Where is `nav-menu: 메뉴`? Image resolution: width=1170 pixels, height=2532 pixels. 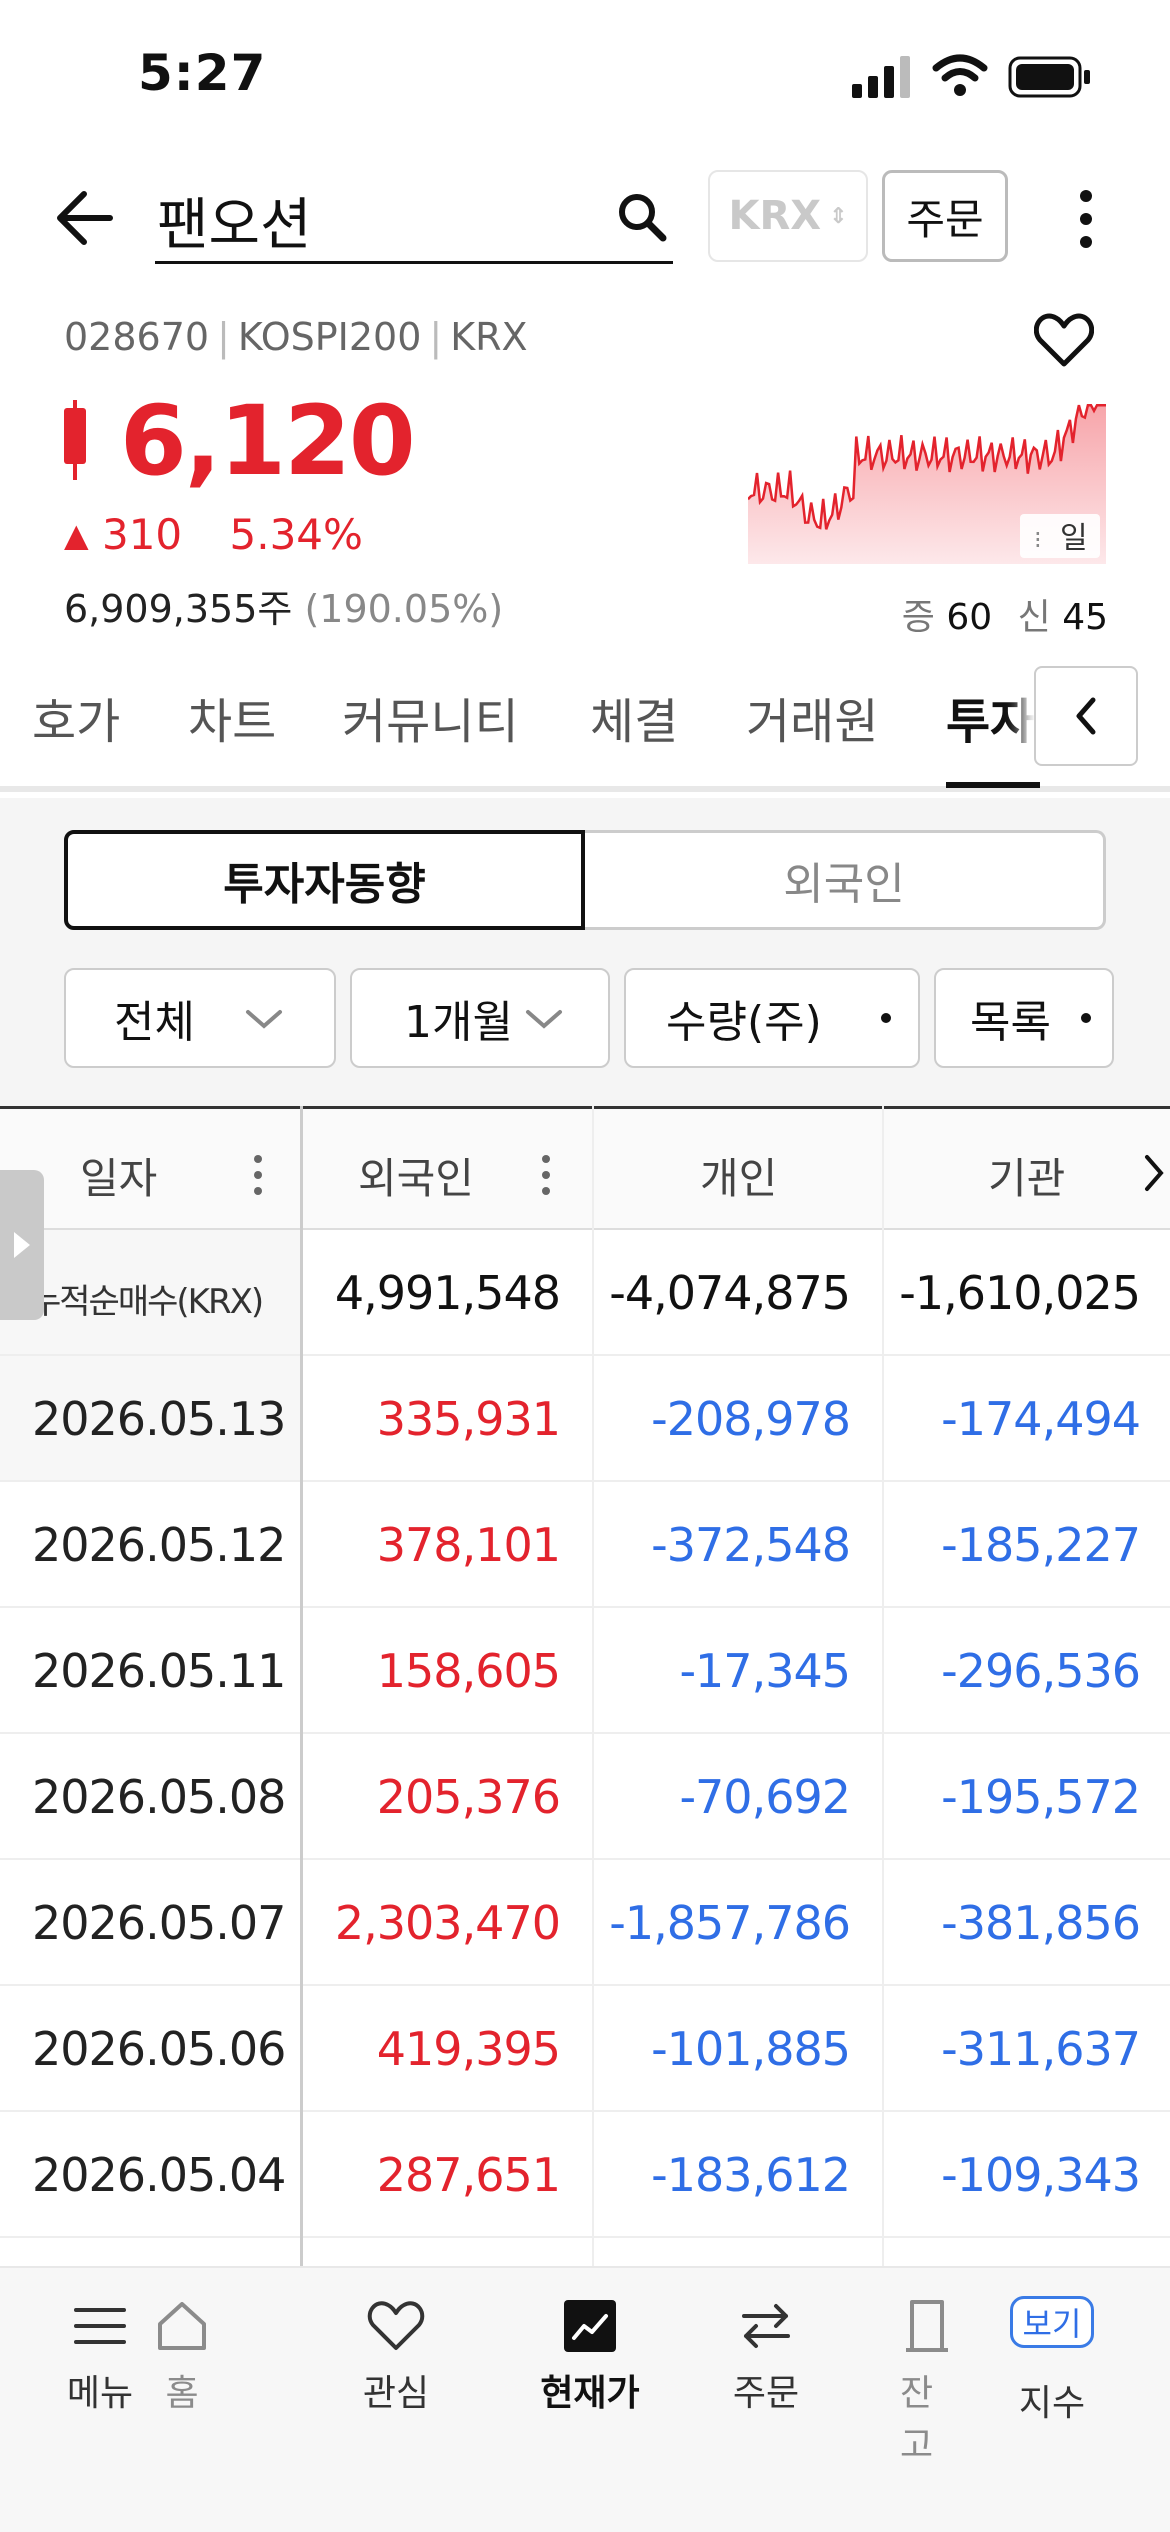 nav-menu: 메뉴 is located at coordinates (100, 2357).